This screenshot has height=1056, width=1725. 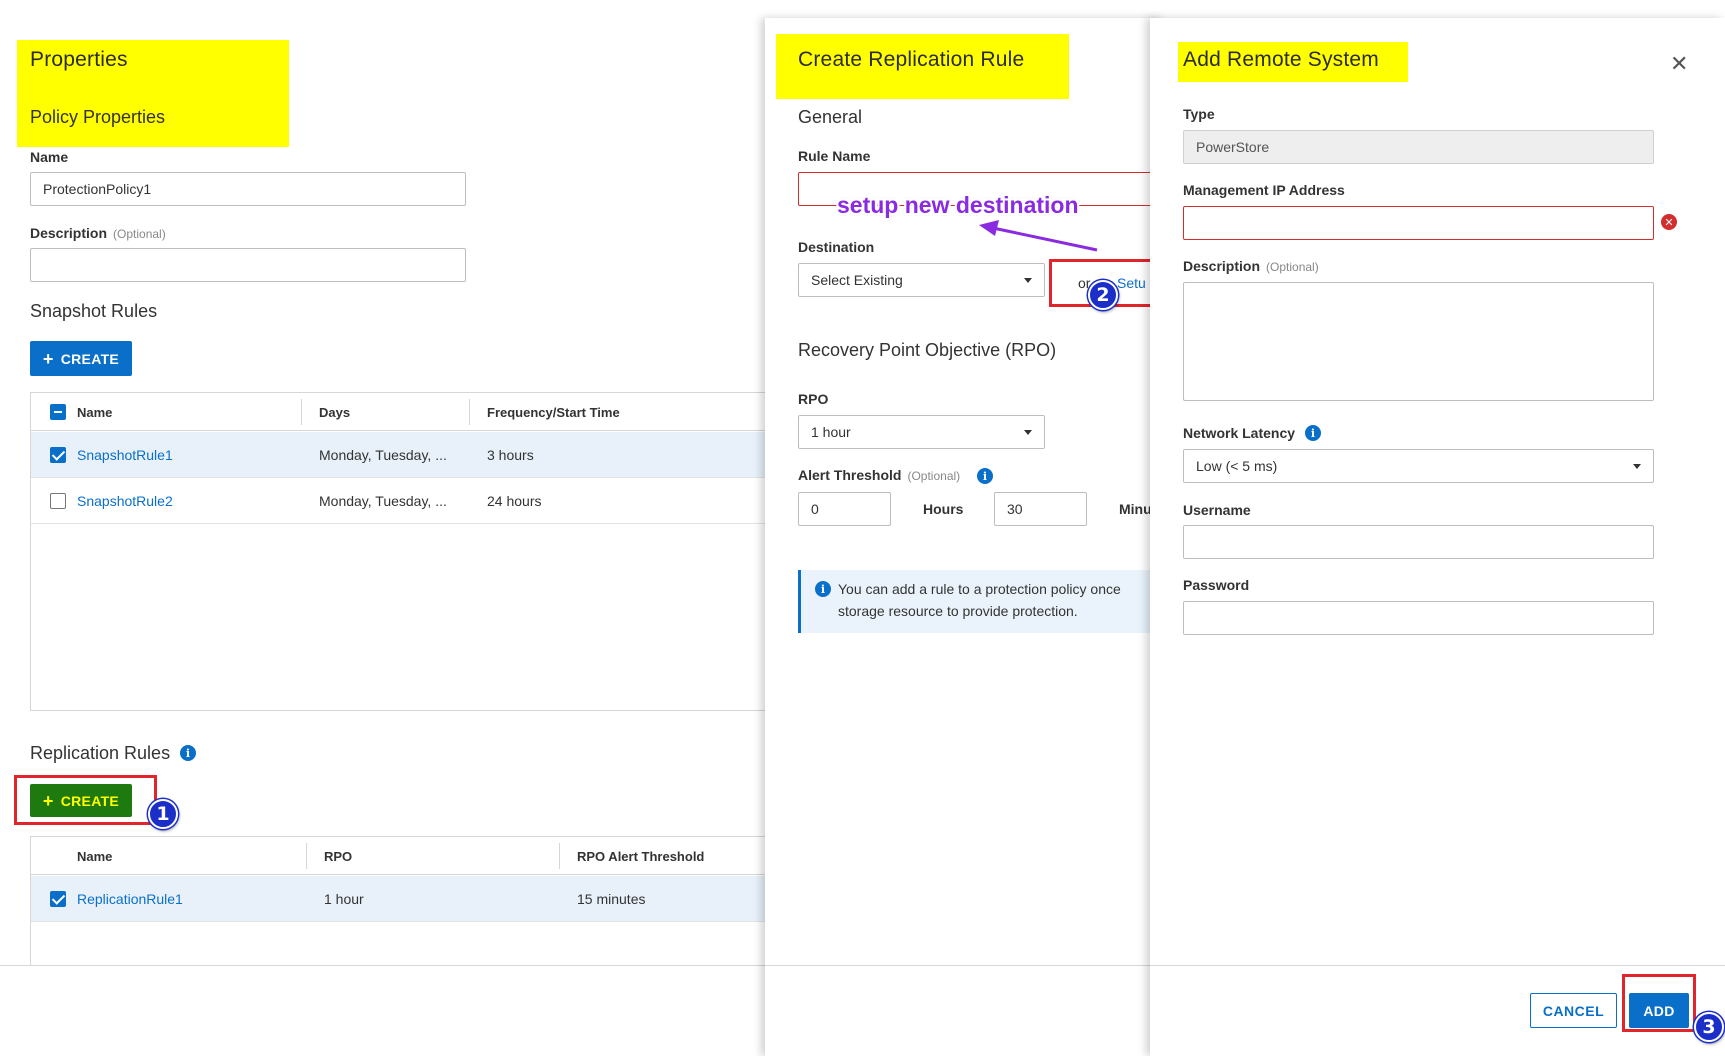 I want to click on description-textarea, so click(x=1418, y=341).